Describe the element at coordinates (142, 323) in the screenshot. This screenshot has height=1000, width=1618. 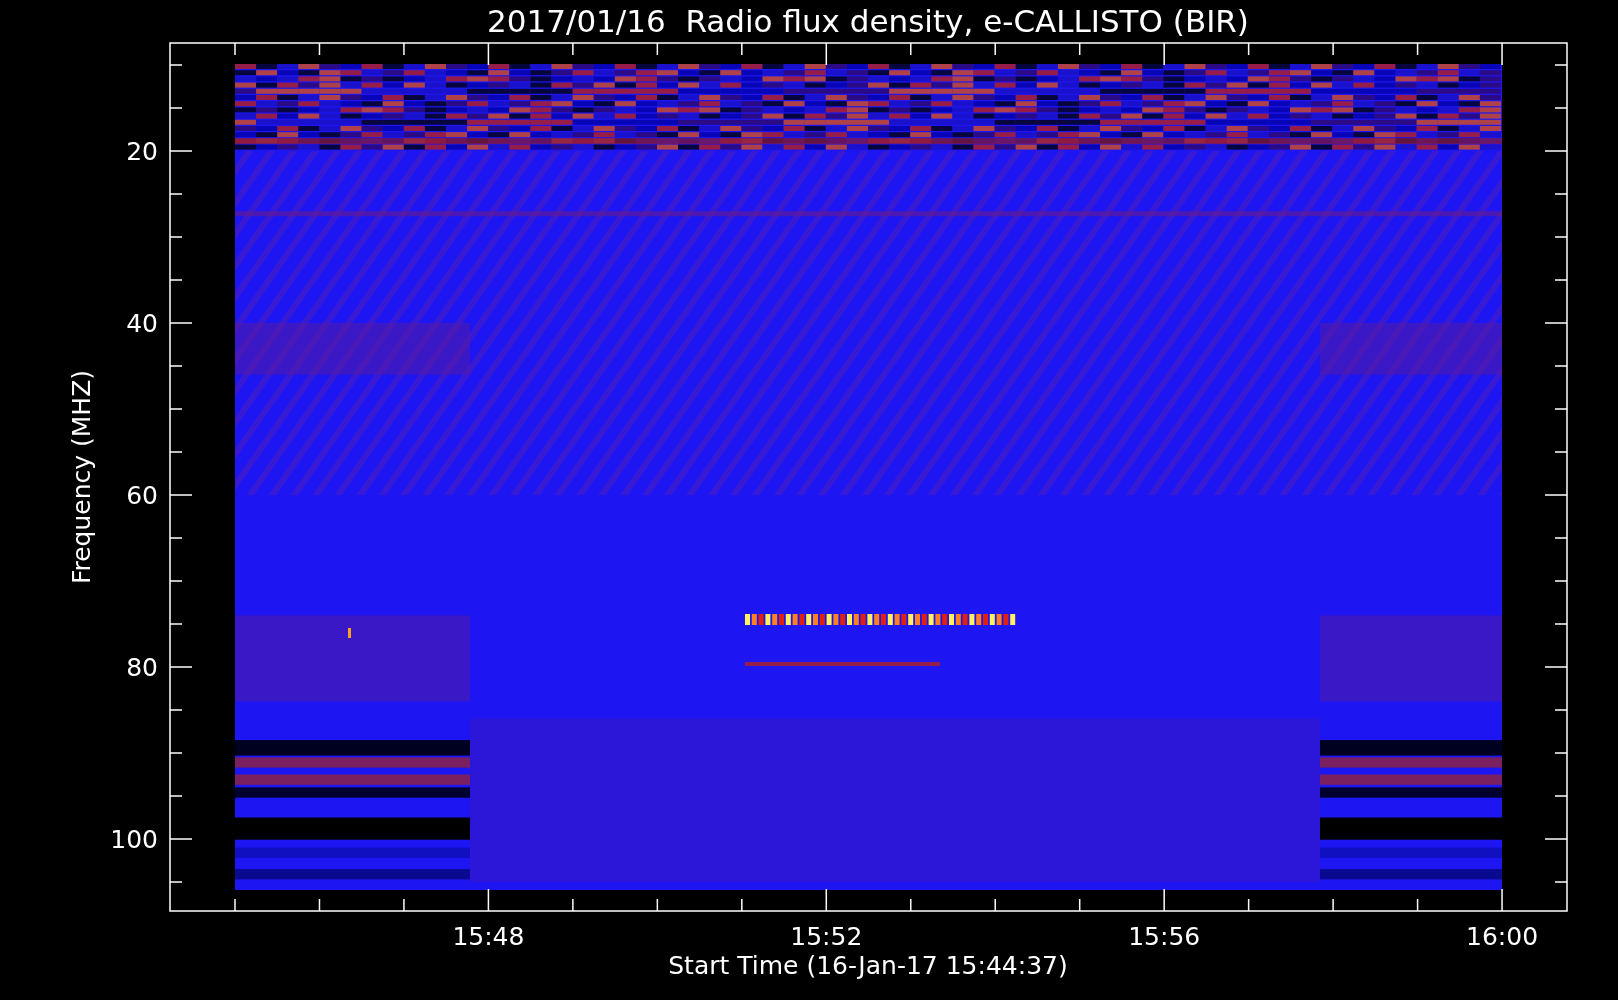
I see `tick-label: 40` at that location.